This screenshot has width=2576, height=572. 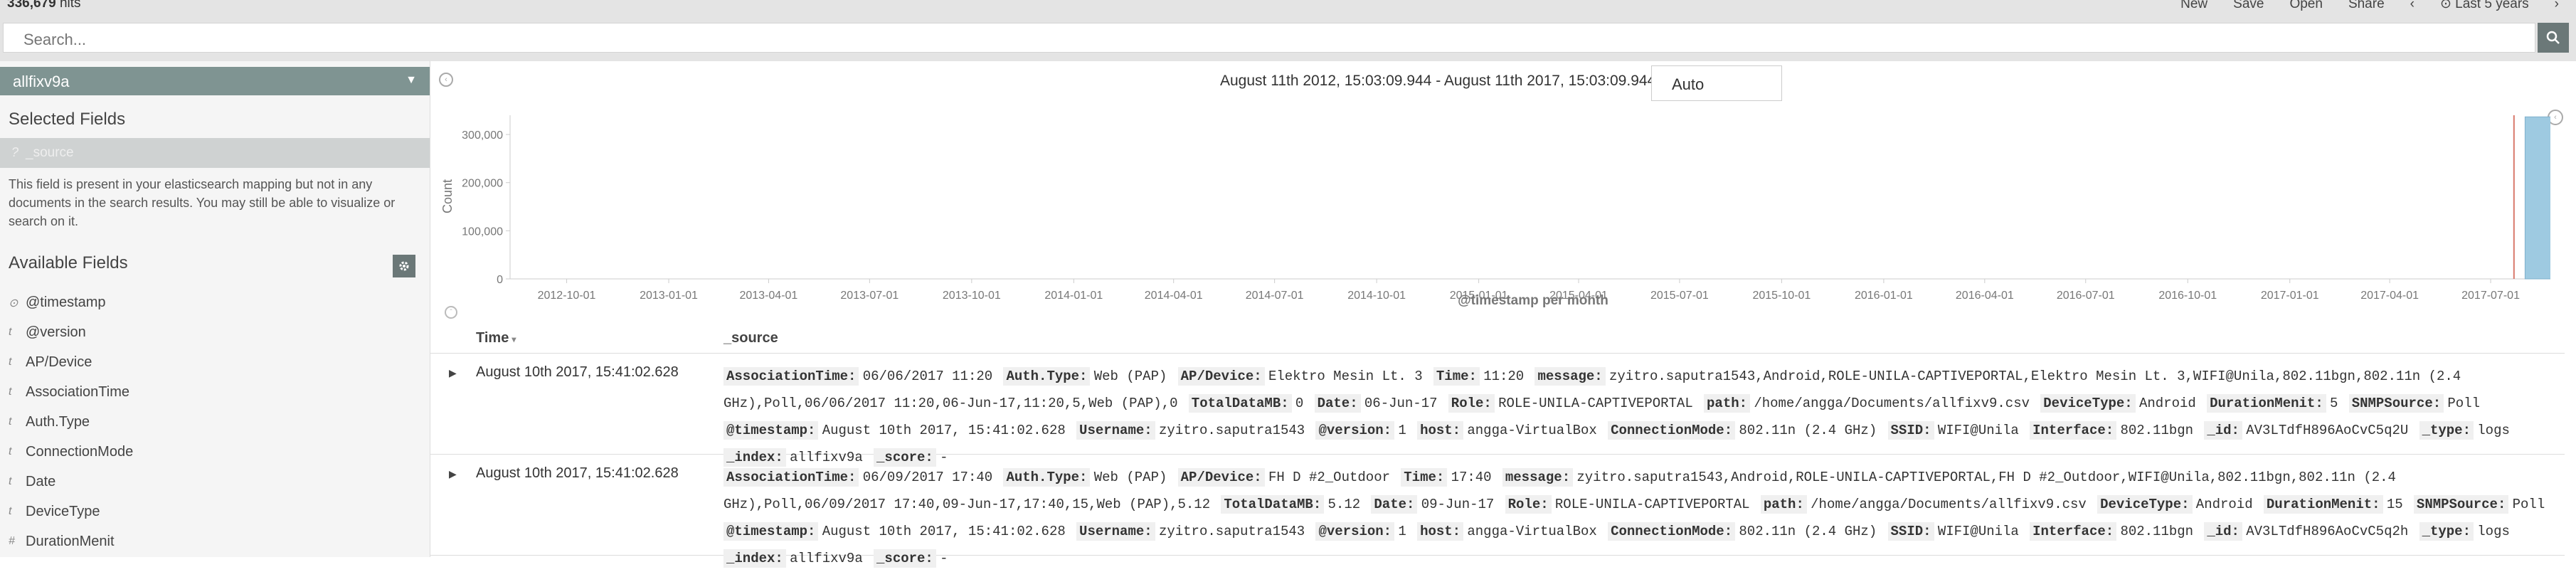 I want to click on save-button: Save, so click(x=2248, y=6).